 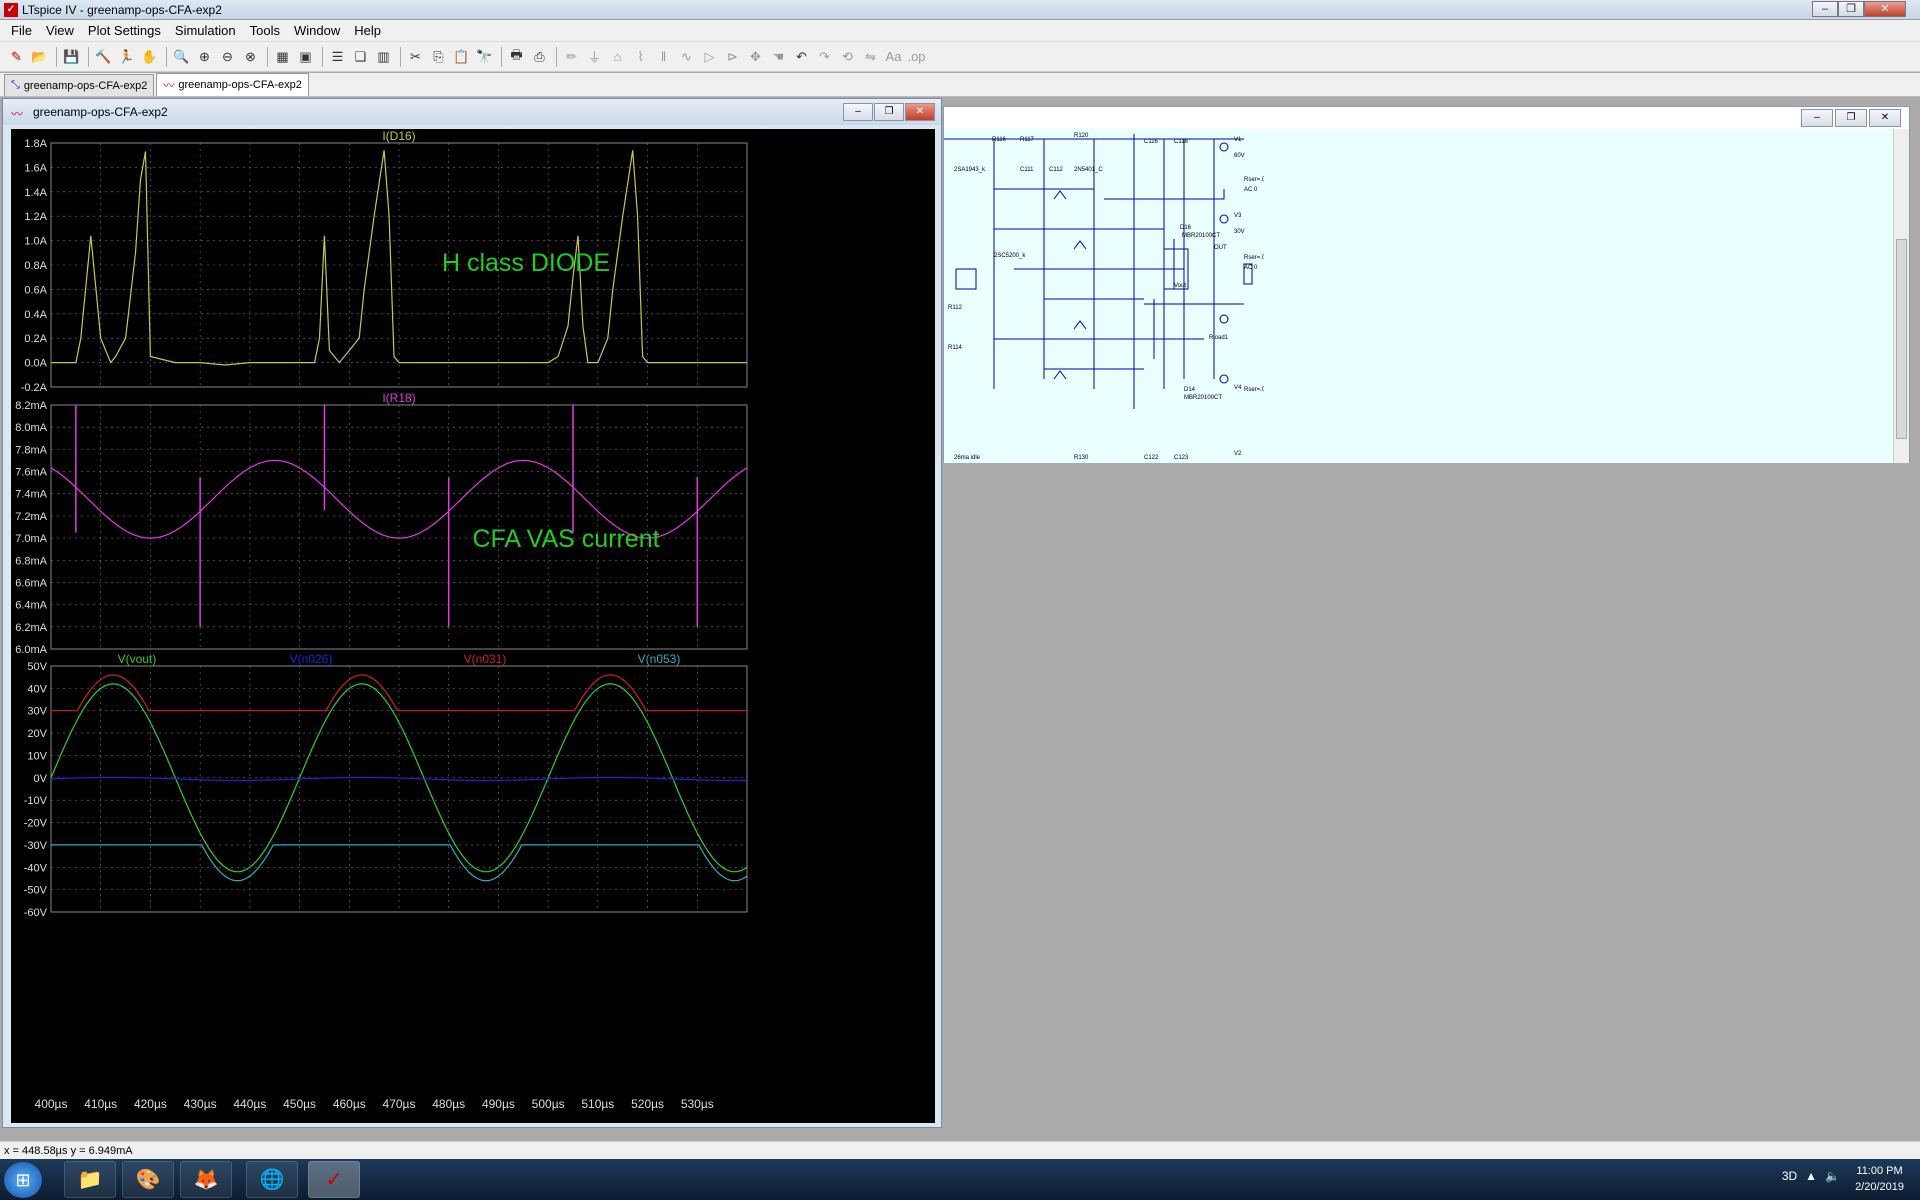 What do you see at coordinates (232, 84) in the screenshot?
I see `tab-waveform: 〰 greenamp-ops-CFA-exp2` at bounding box center [232, 84].